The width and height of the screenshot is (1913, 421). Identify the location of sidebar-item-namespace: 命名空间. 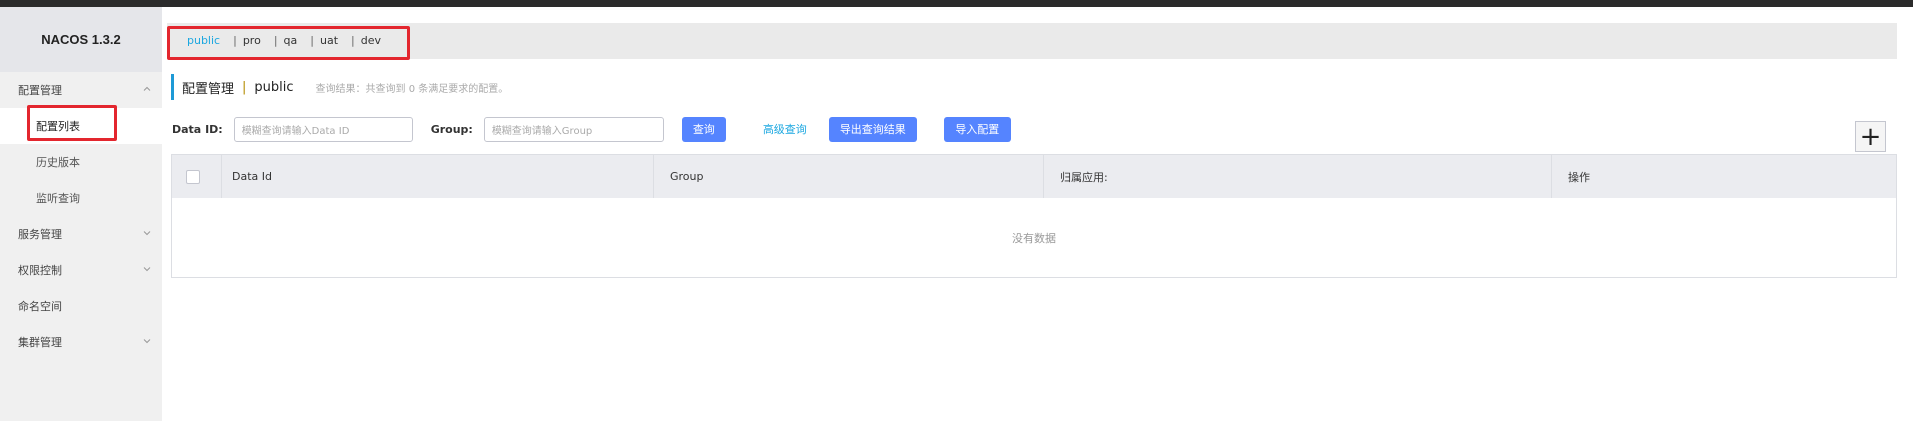
(81, 306).